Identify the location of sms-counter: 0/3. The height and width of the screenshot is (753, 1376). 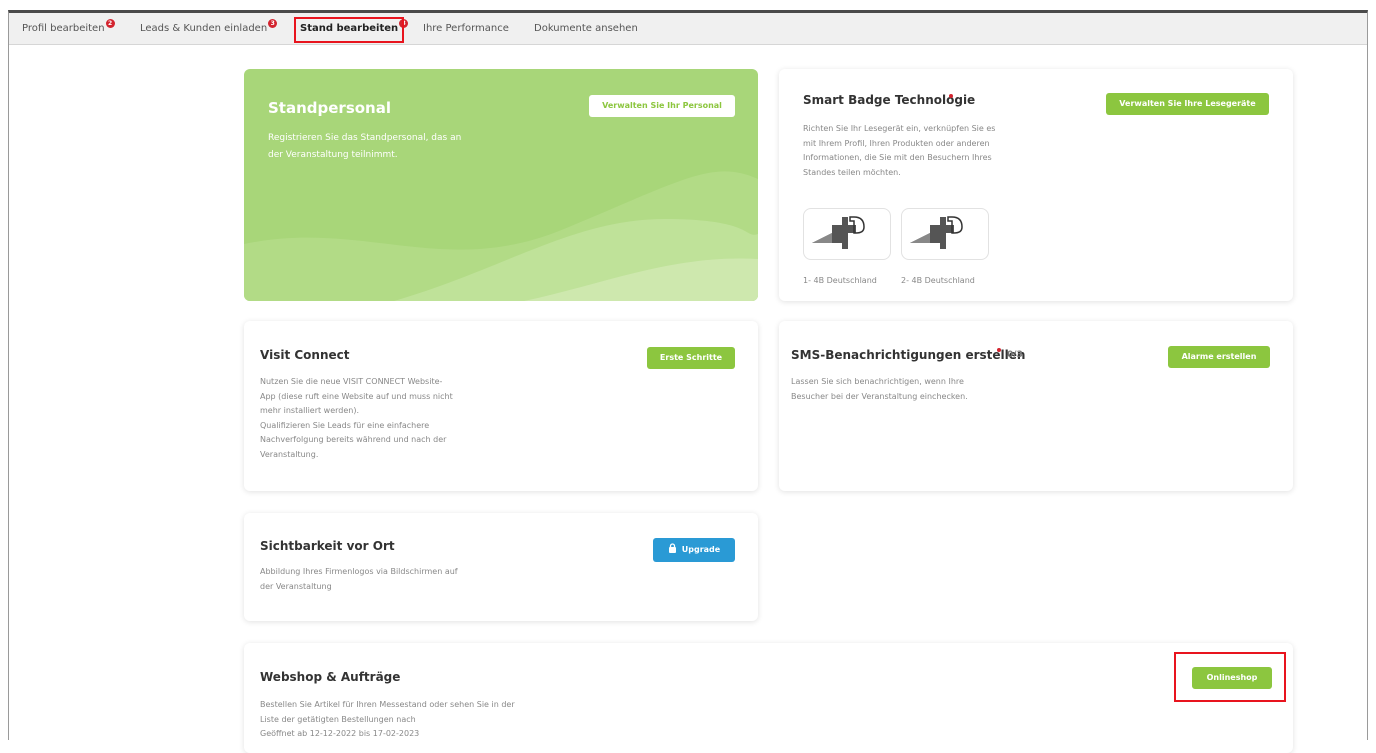
(1015, 355).